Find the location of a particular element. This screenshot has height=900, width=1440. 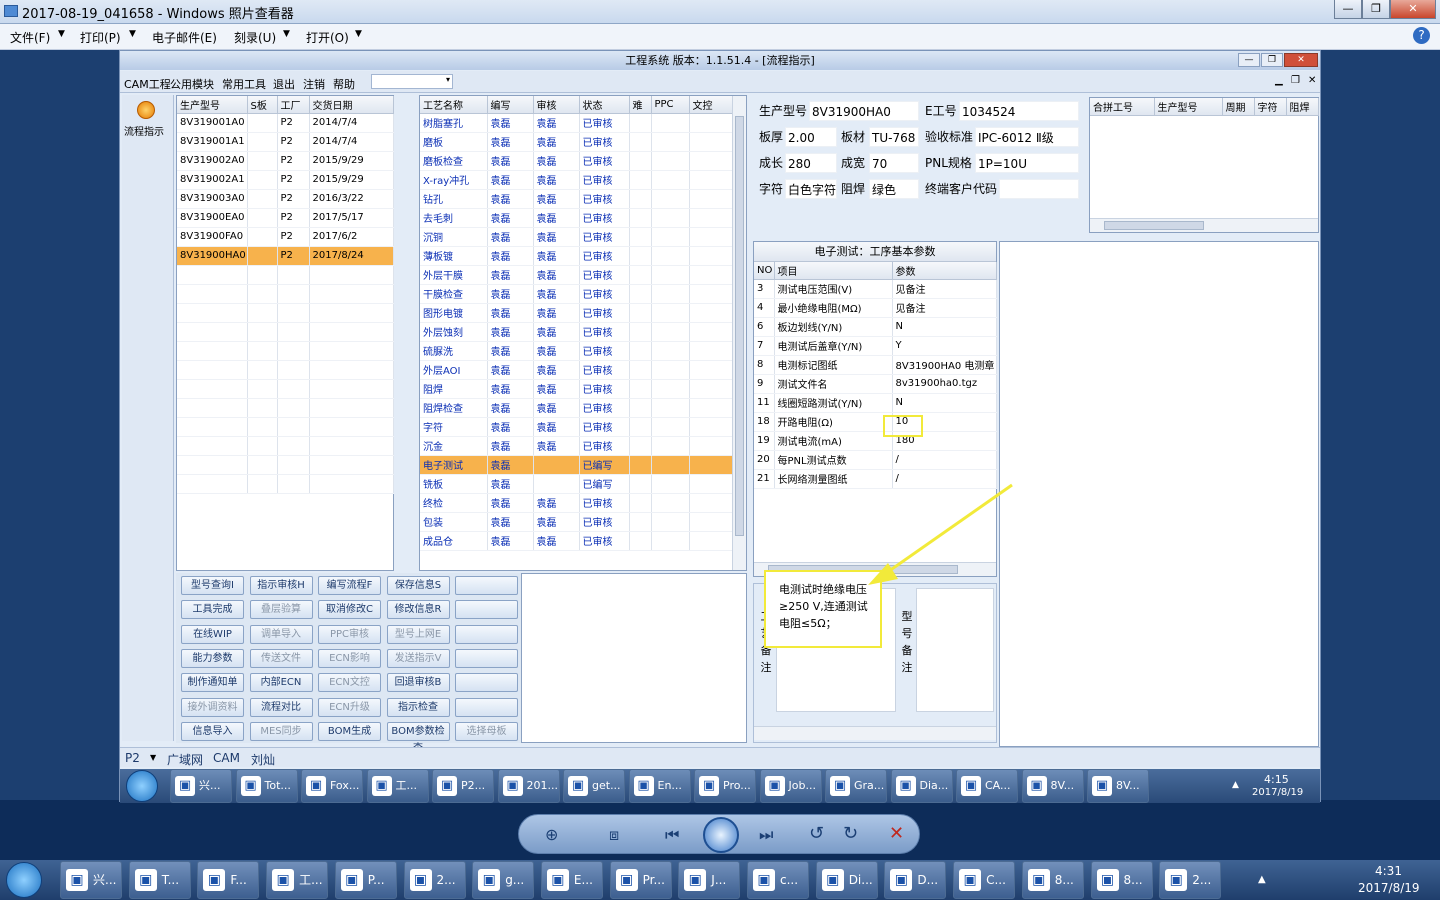

value-legend: 白色字符 is located at coordinates (811, 189).